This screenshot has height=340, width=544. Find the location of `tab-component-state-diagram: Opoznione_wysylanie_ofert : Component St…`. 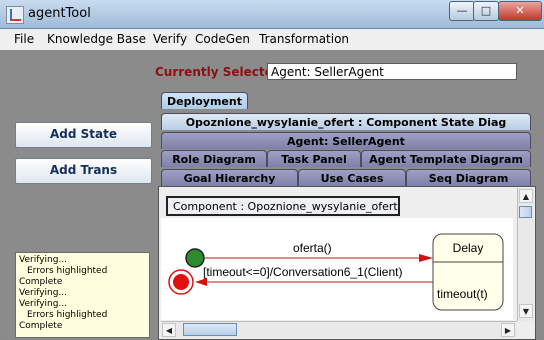

tab-component-state-diagram: Opoznione_wysylanie_ofert : Component St… is located at coordinates (346, 121).